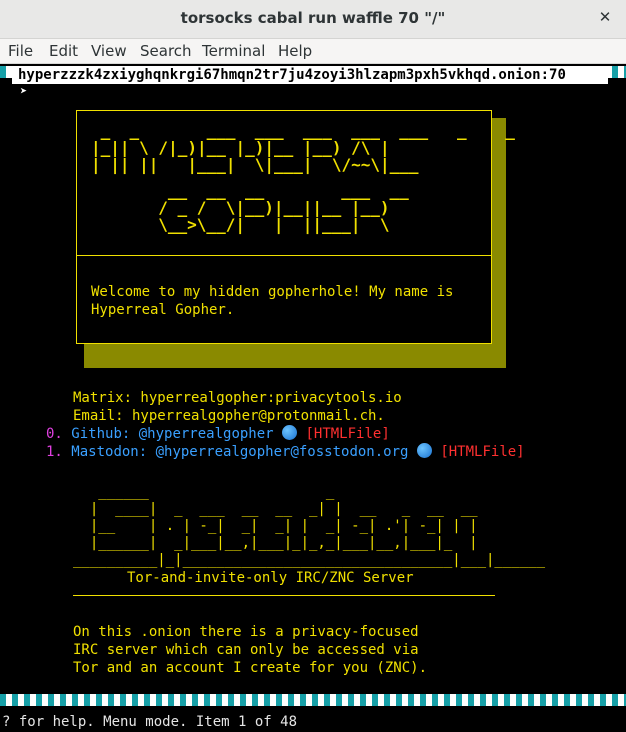  I want to click on window-title: torsocks cabal run waffle 70 "/", so click(313, 18).